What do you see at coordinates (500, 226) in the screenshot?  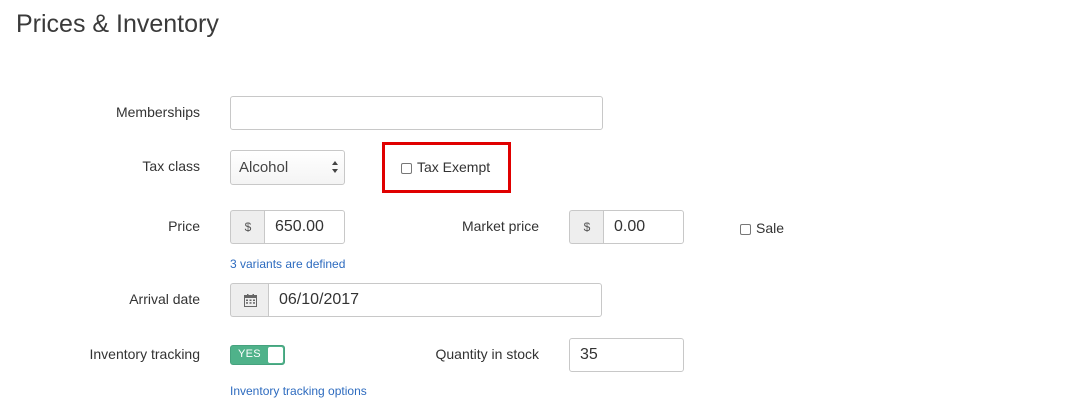 I see `market-price-label: Market price` at bounding box center [500, 226].